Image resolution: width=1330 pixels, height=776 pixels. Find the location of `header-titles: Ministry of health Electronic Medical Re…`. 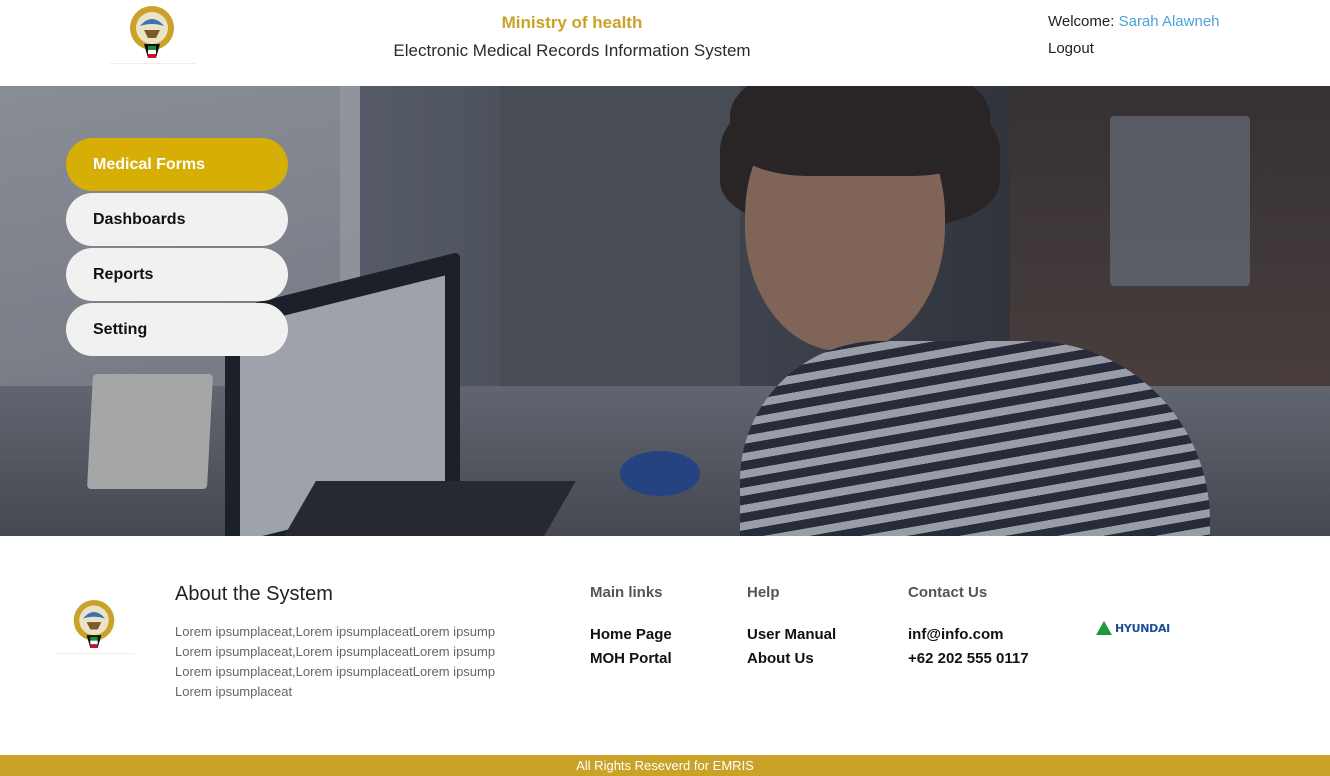

header-titles: Ministry of health Electronic Medical Re… is located at coordinates (572, 37).